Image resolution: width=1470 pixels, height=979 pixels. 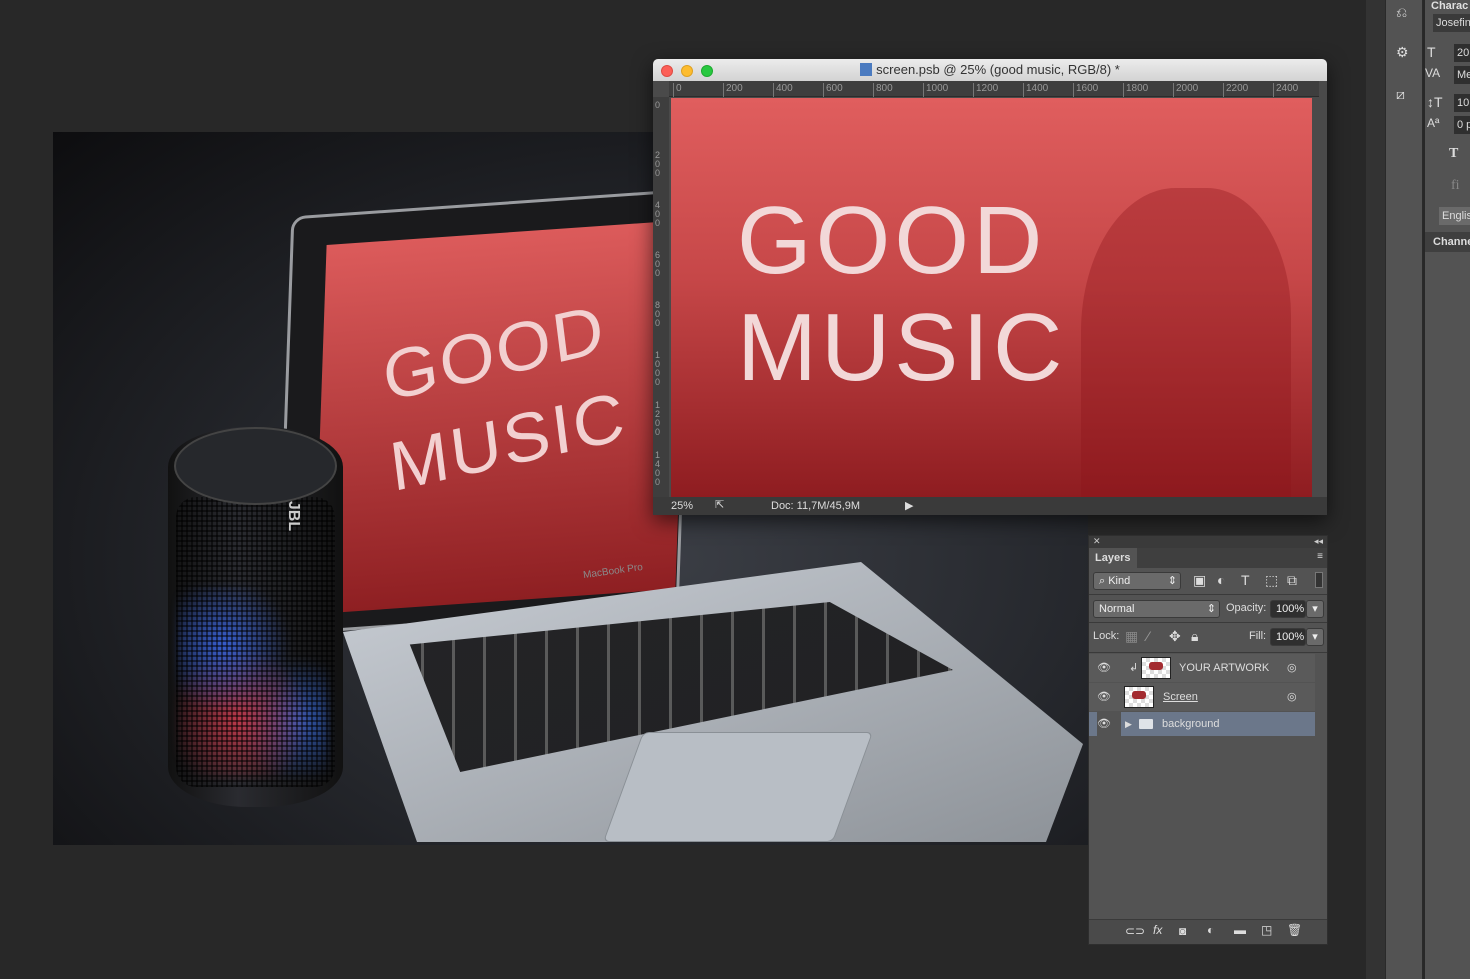 I want to click on layer-row-background: 👁︎ ▶ background, so click(x=1202, y=724).